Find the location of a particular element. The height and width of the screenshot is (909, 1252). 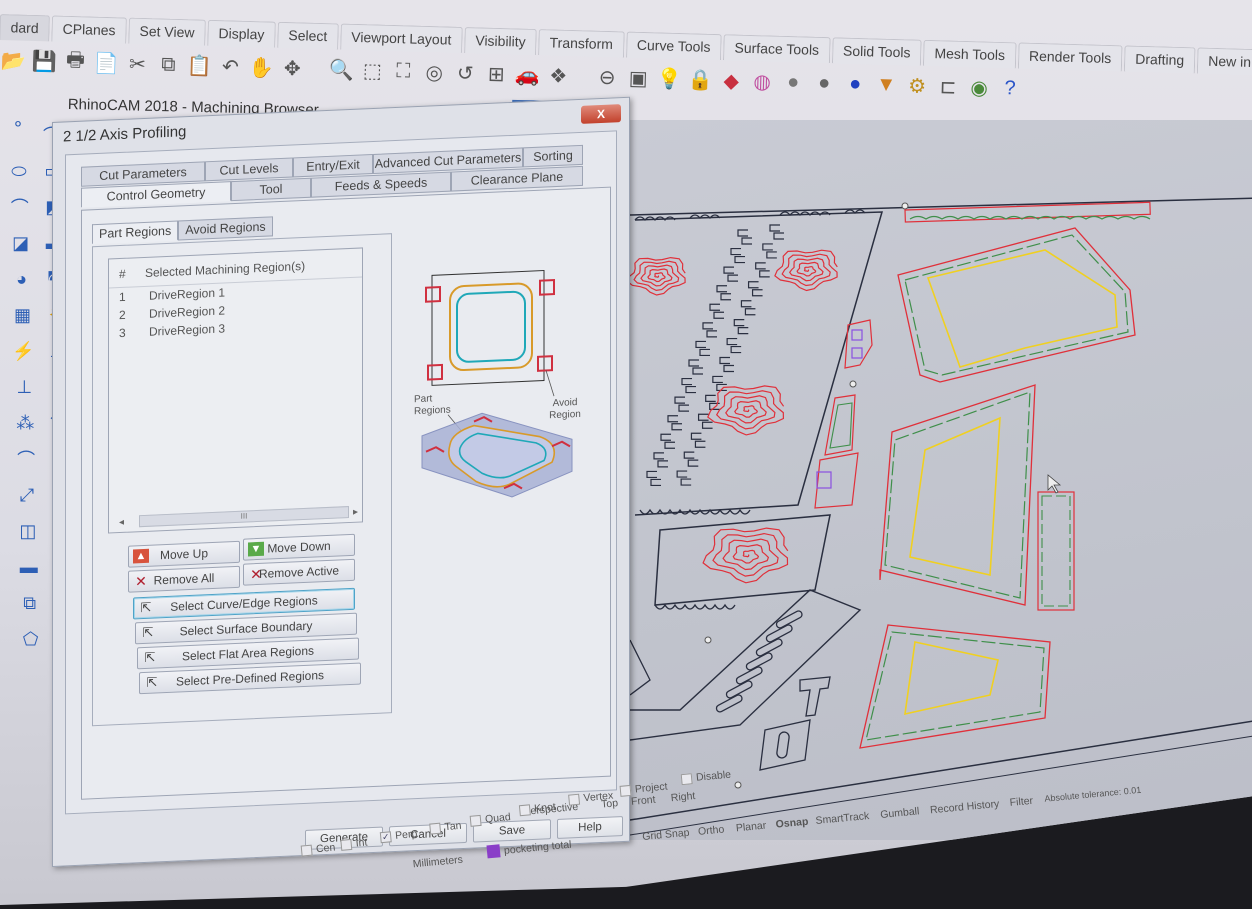

sphere-shaded-icon: ● is located at coordinates (824, 83).